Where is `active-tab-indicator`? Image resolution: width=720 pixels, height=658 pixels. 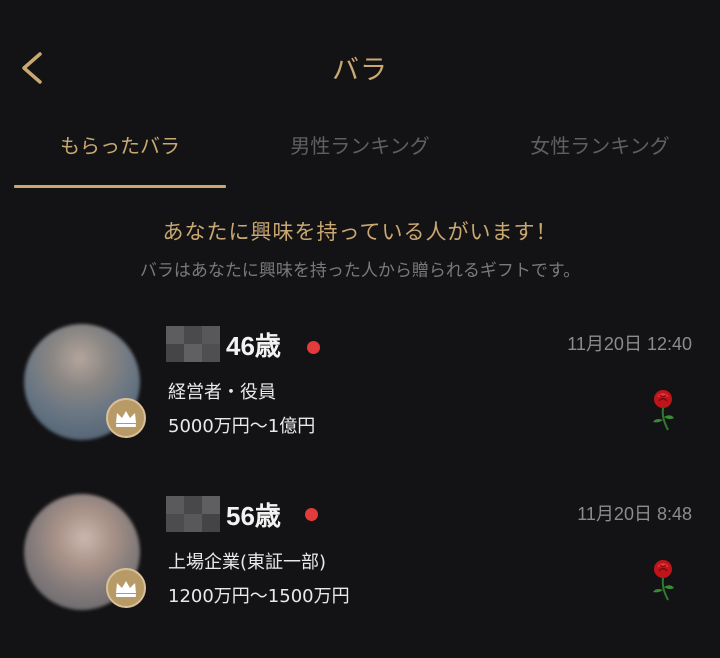
active-tab-indicator is located at coordinates (120, 186).